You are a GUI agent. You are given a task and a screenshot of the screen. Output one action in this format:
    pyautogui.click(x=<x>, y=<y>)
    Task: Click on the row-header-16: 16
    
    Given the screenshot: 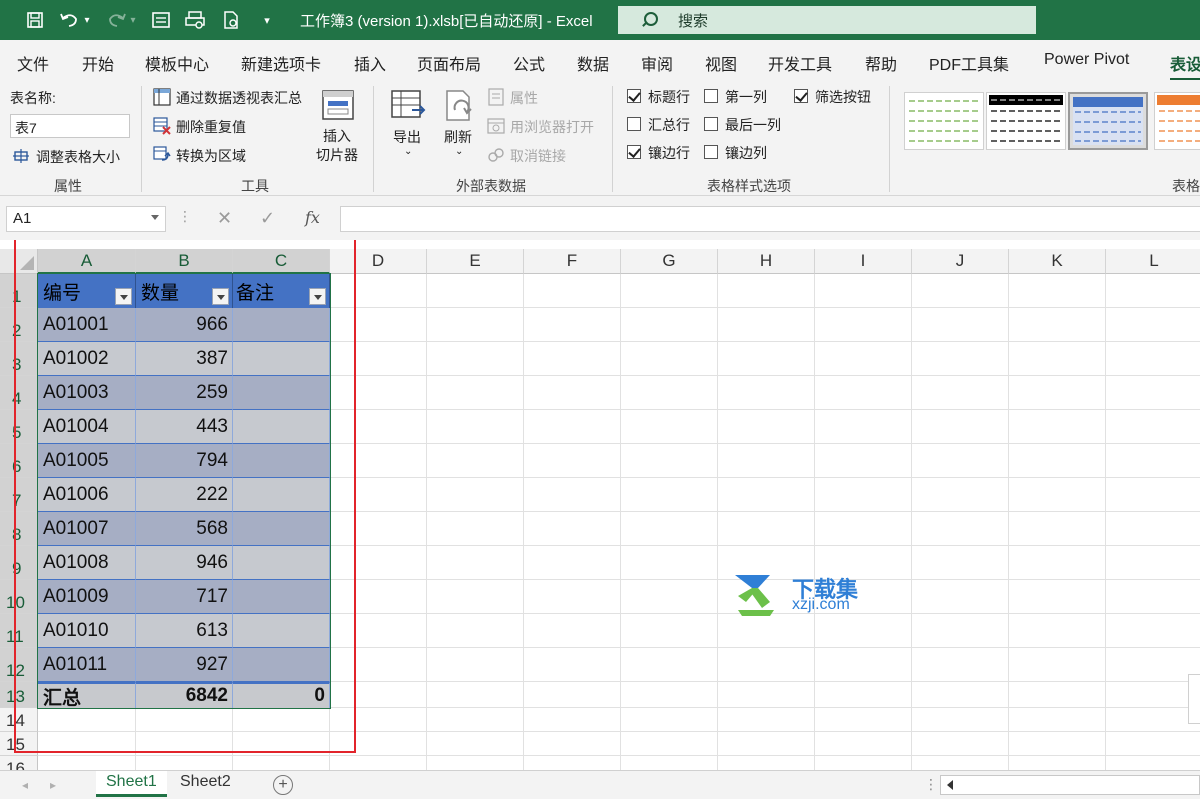 What is the action you would take?
    pyautogui.click(x=19, y=763)
    